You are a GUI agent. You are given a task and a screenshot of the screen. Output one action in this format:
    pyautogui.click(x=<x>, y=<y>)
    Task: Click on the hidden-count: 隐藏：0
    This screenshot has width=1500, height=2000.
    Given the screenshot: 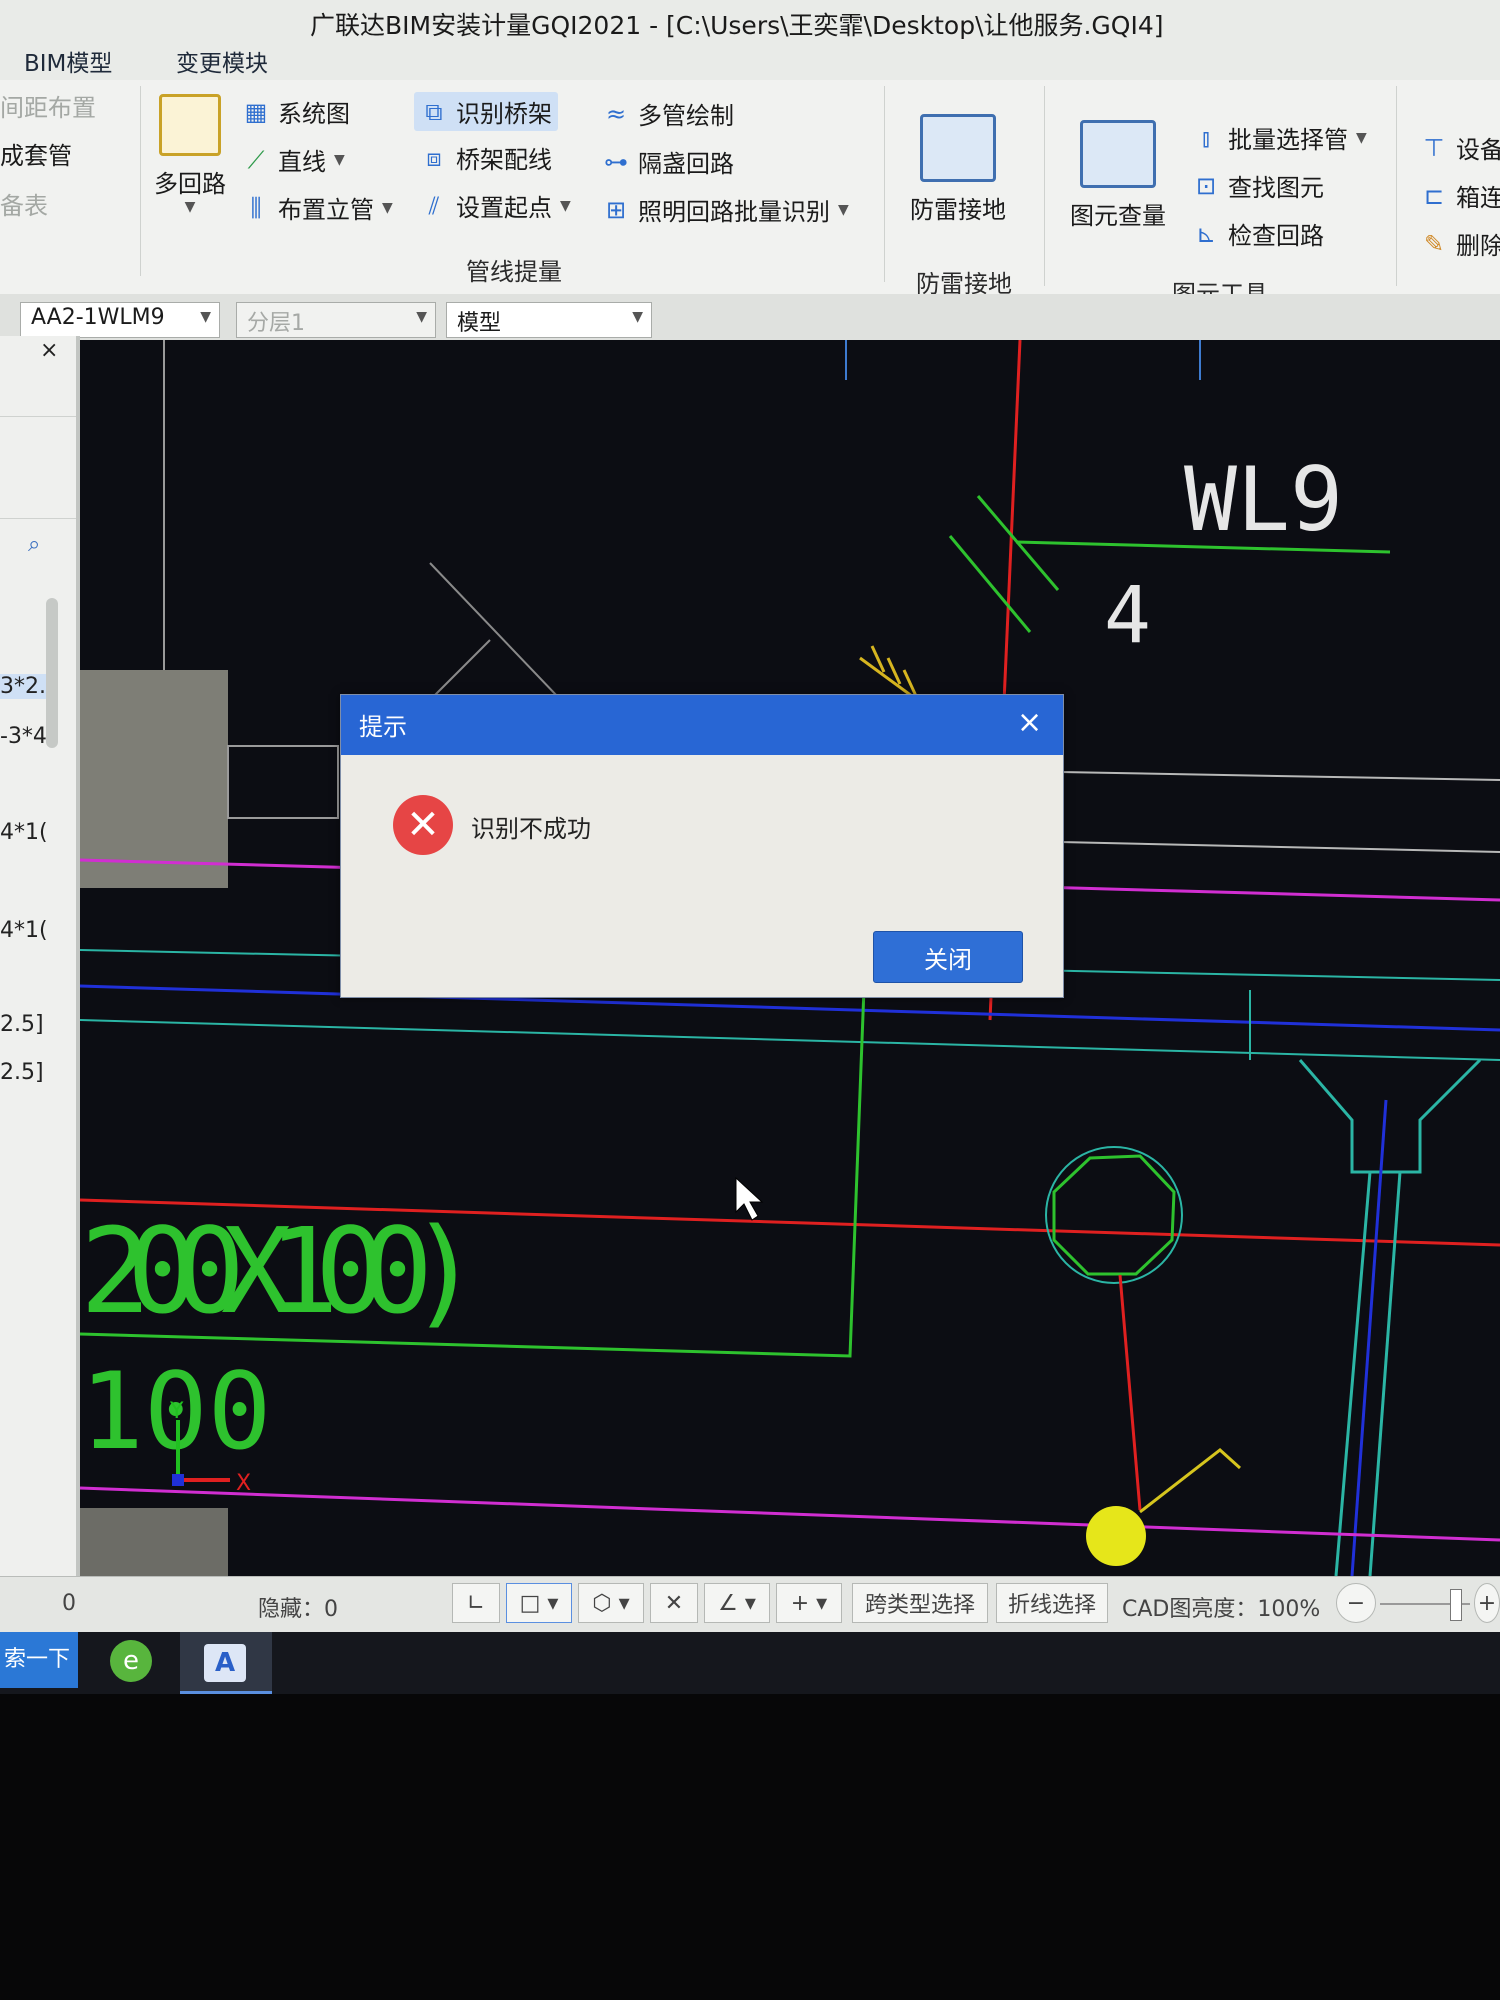 What is the action you would take?
    pyautogui.click(x=298, y=1609)
    